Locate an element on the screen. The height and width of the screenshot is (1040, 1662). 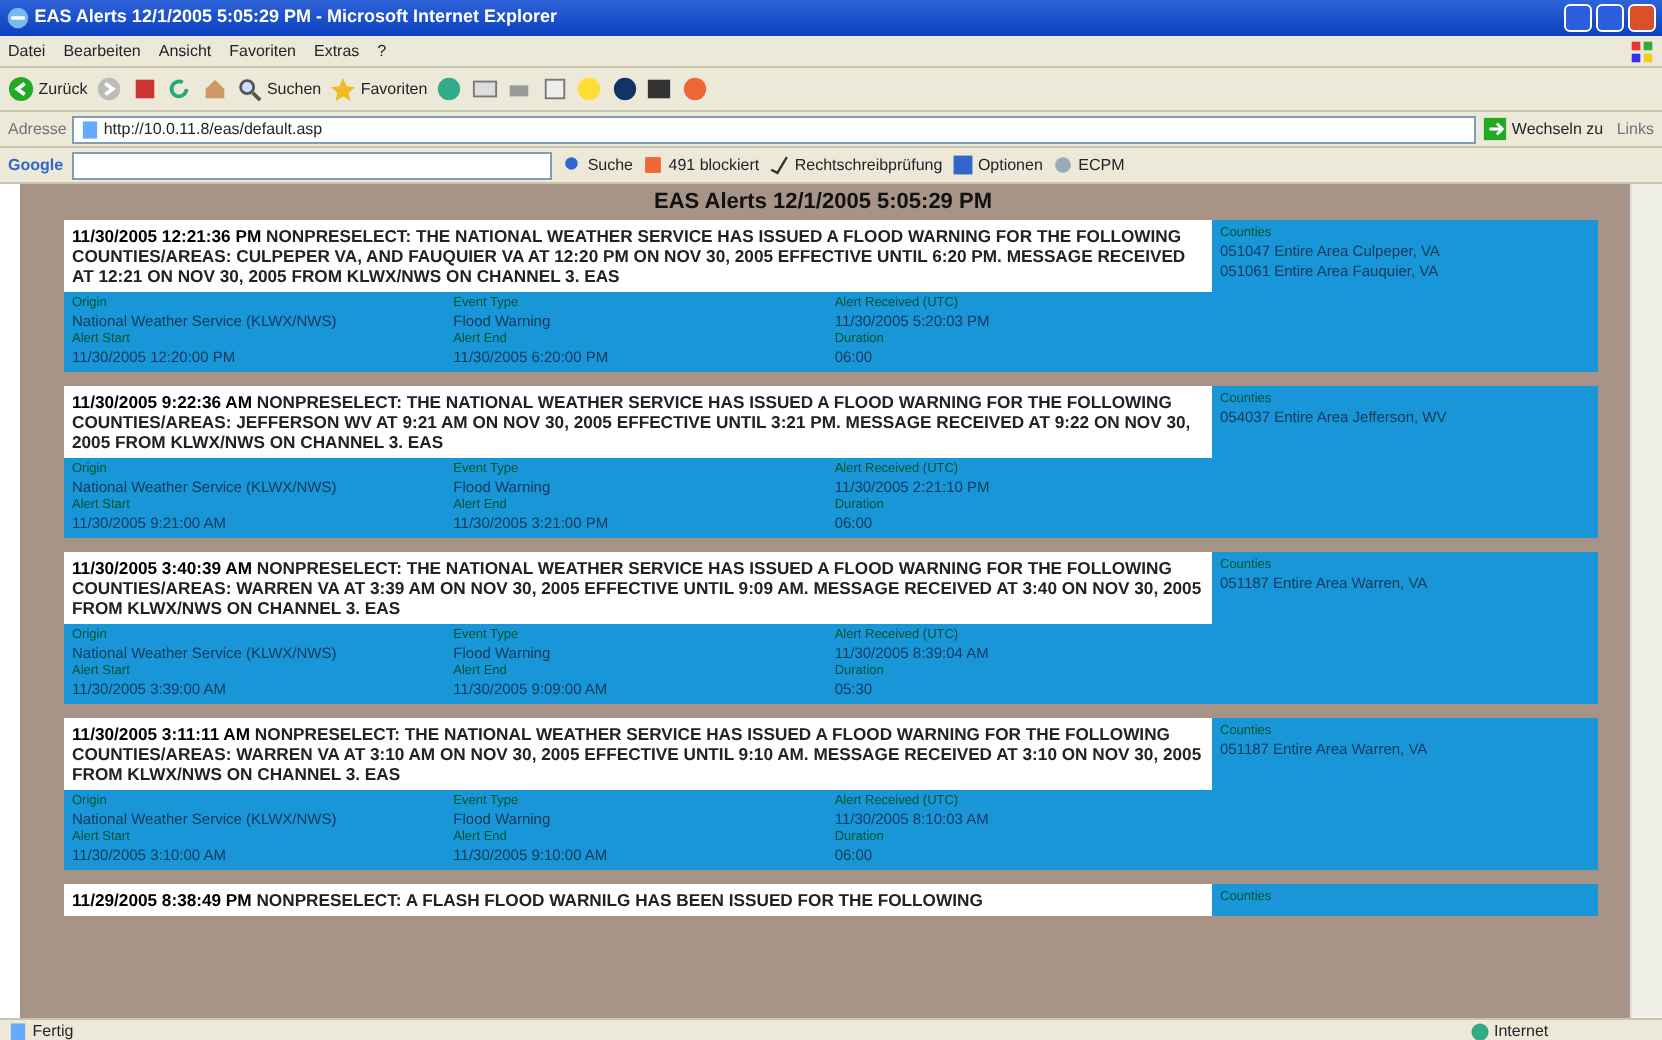
scrollbar is located at coordinates (1646, 601).